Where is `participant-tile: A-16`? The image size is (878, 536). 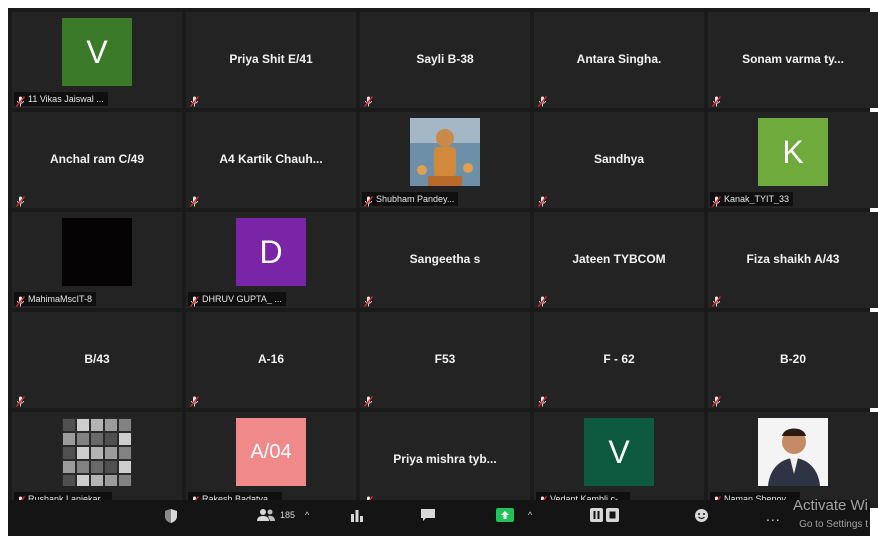 participant-tile: A-16 is located at coordinates (271, 360).